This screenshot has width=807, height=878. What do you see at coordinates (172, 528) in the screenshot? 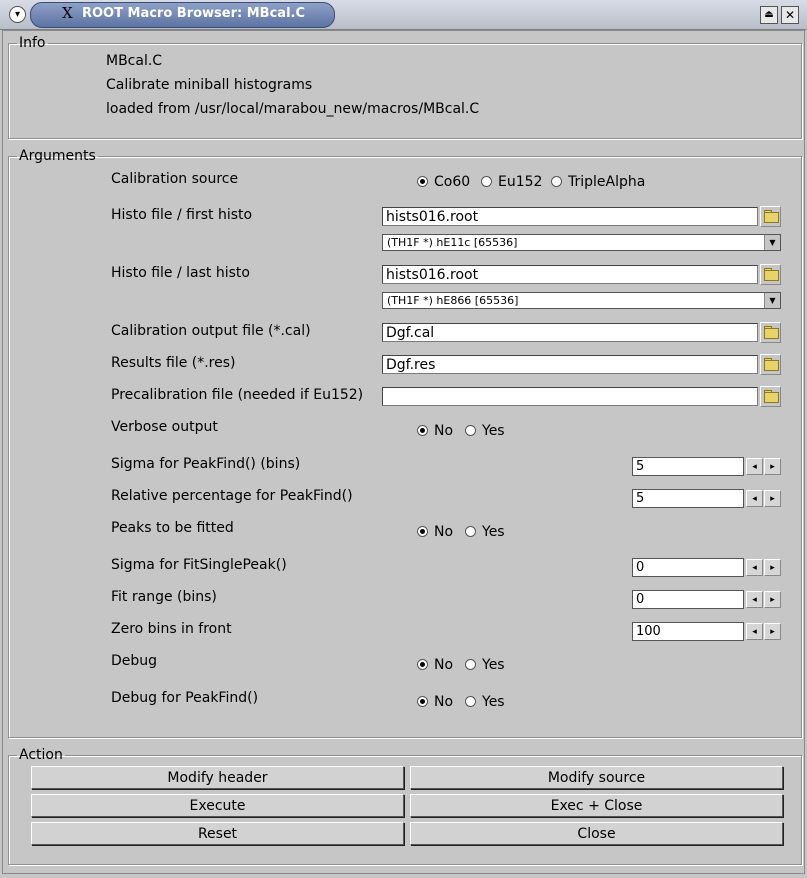
I see `peaks-fitted-label: Peaks to be fitted` at bounding box center [172, 528].